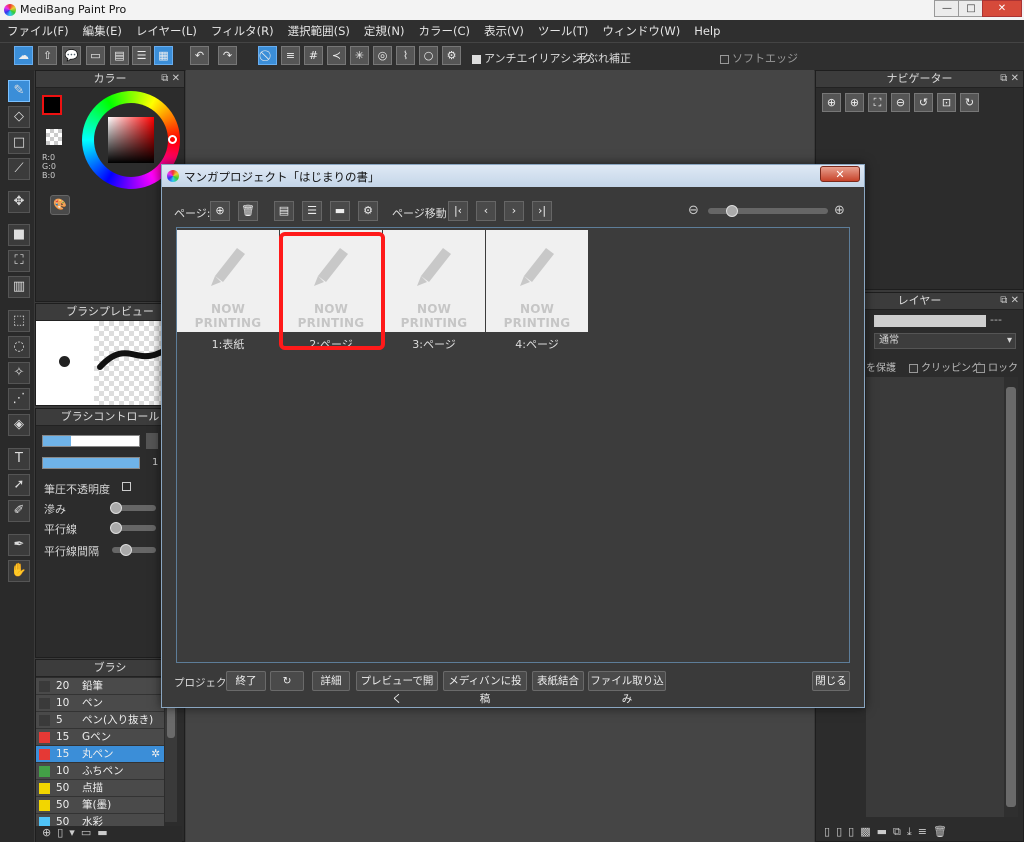  I want to click on import-file-button: ファイル取り込み, so click(627, 688).